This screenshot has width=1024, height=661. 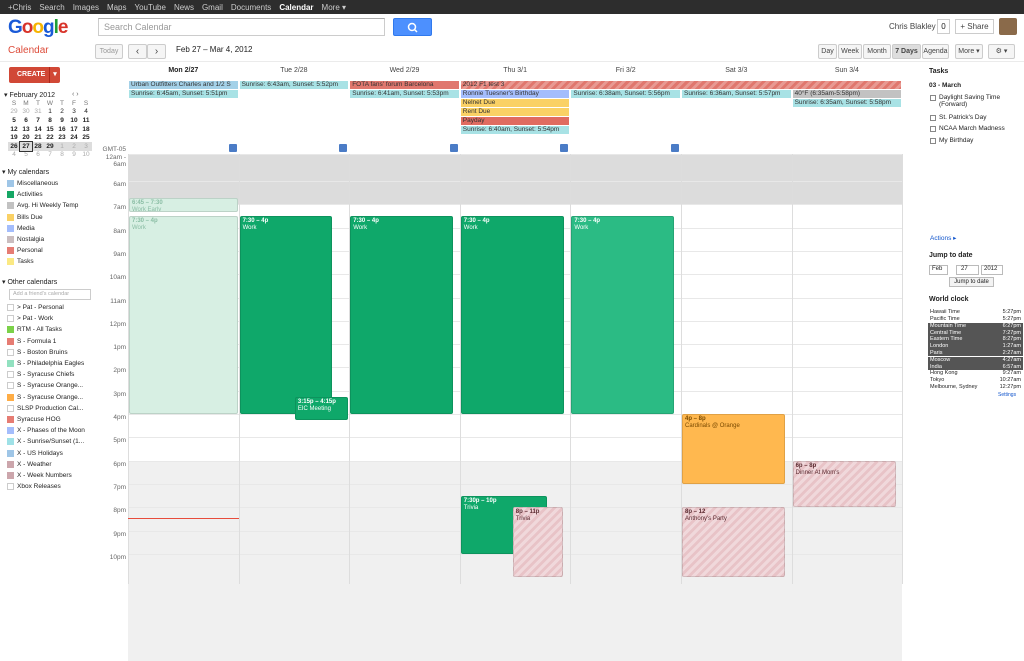 What do you see at coordinates (51, 239) in the screenshot?
I see `calendar-item: Nostalgia` at bounding box center [51, 239].